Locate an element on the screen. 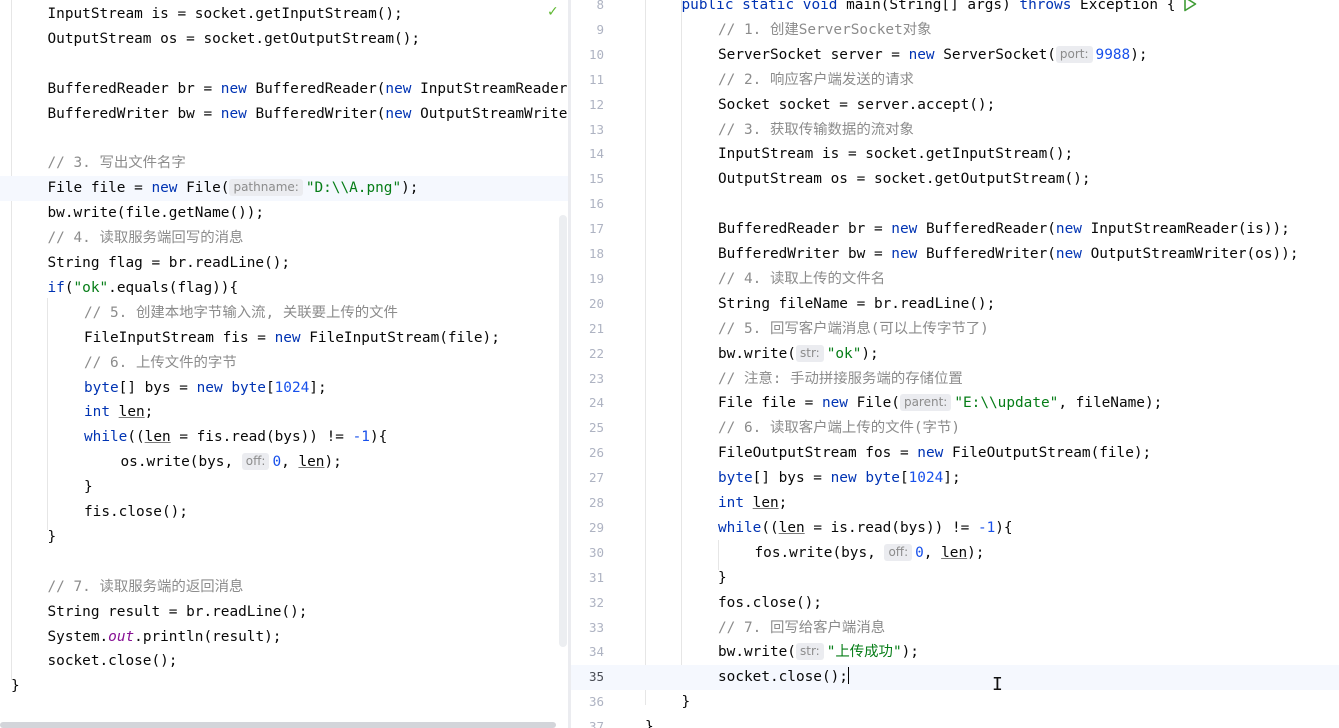  code-line: // 4. 读取服务端回写的消息 is located at coordinates (284, 238).